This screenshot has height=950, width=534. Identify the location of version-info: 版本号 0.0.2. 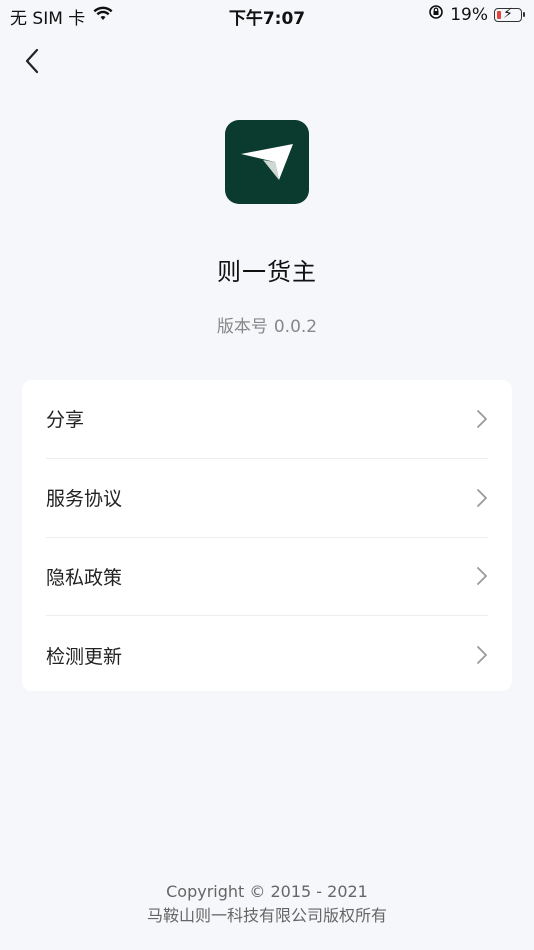
(267, 324).